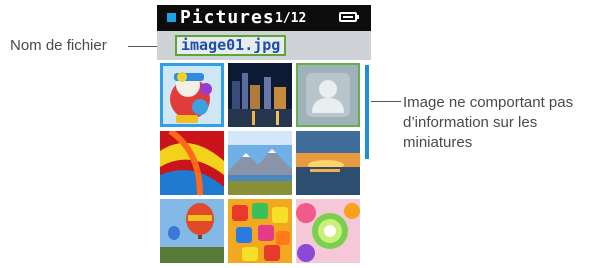  What do you see at coordinates (260, 231) in the screenshot?
I see `thumb-candy` at bounding box center [260, 231].